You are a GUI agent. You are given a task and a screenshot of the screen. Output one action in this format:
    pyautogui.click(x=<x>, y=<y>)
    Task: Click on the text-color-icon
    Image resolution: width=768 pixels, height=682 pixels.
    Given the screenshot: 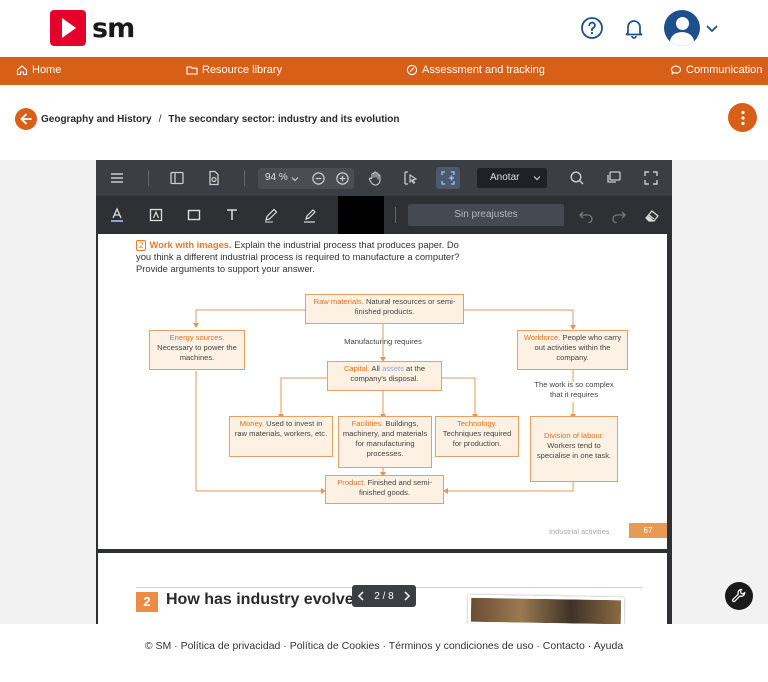 What is the action you would take?
    pyautogui.click(x=117, y=215)
    